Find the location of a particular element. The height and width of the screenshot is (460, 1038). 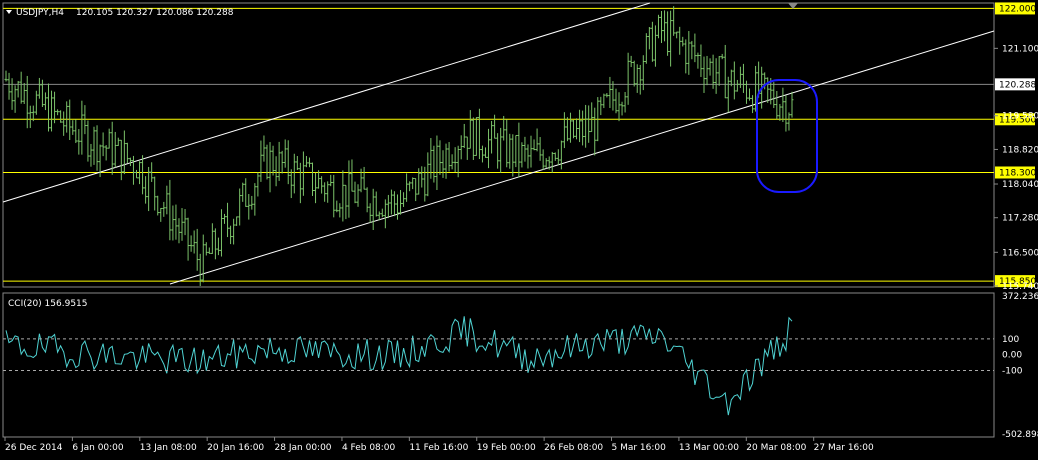

cci-tick-label: 372.2363 is located at coordinates (1020, 297).